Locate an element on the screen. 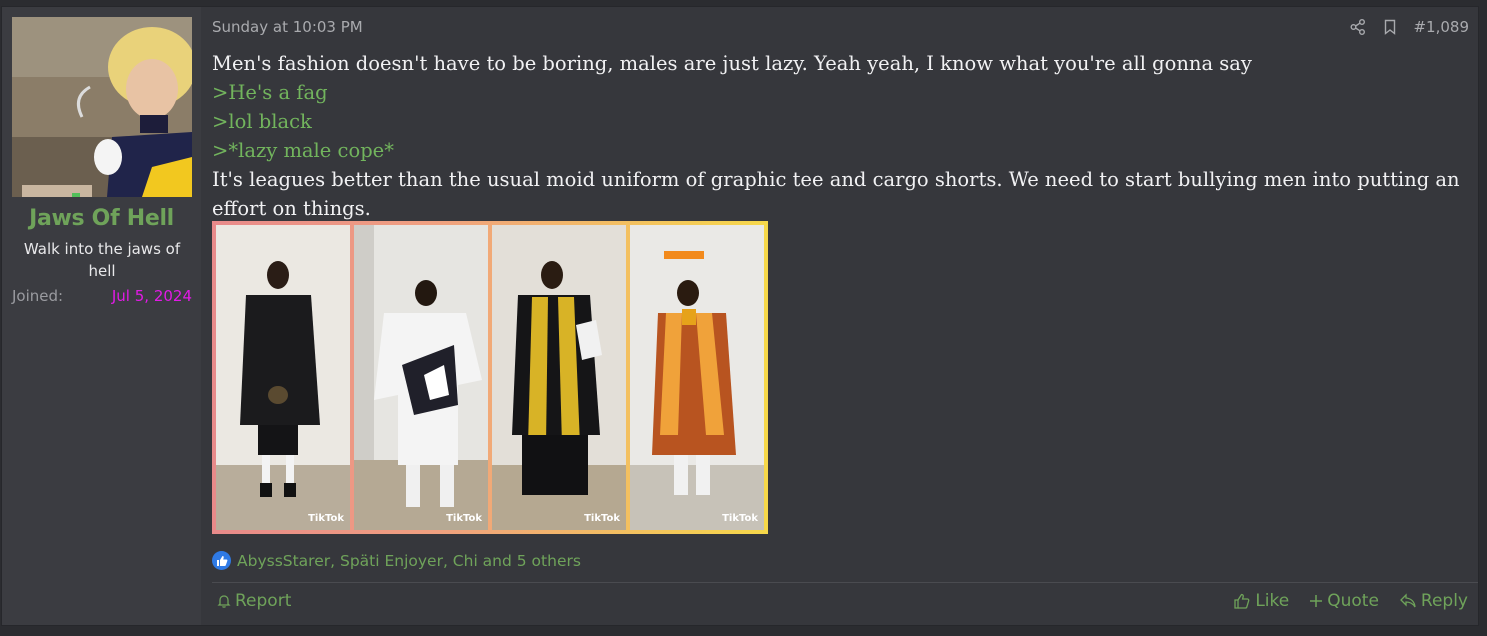 The width and height of the screenshot is (1487, 636). reply-button: Reply is located at coordinates (1433, 601).